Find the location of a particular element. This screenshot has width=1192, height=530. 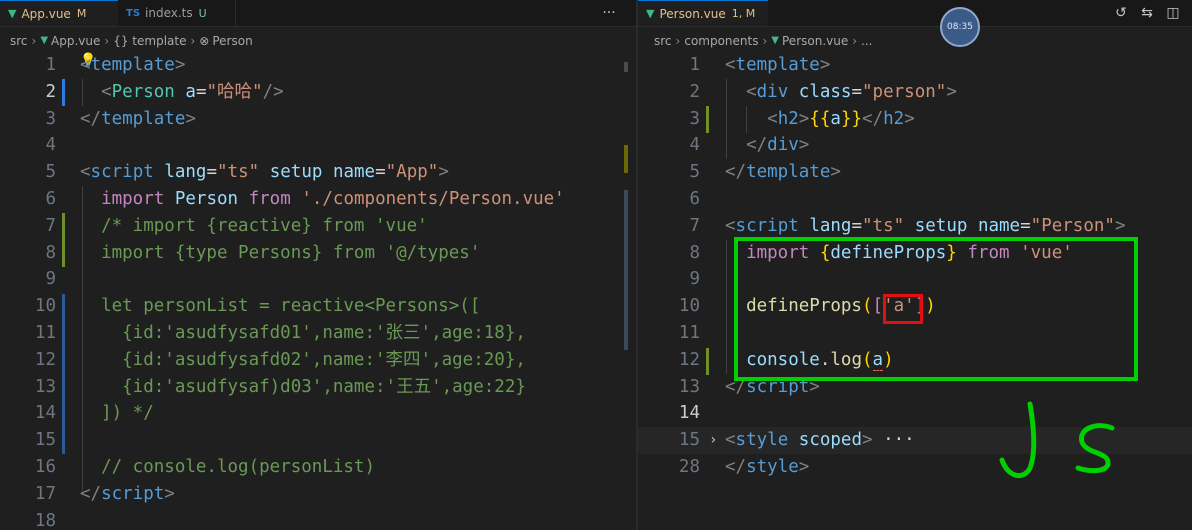

breadcrumb-item: components is located at coordinates (721, 41).